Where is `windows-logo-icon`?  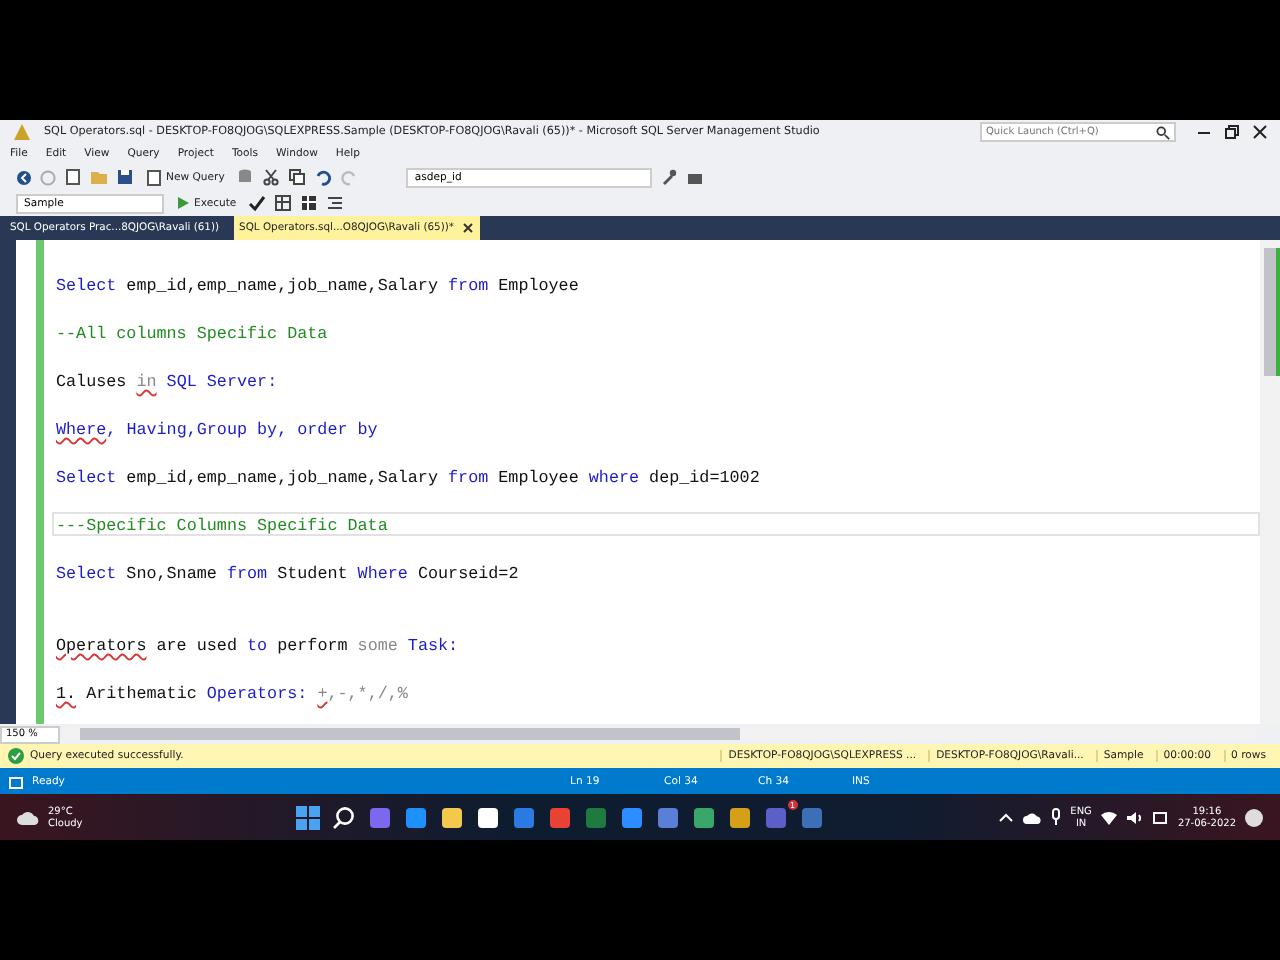
windows-logo-icon is located at coordinates (308, 817).